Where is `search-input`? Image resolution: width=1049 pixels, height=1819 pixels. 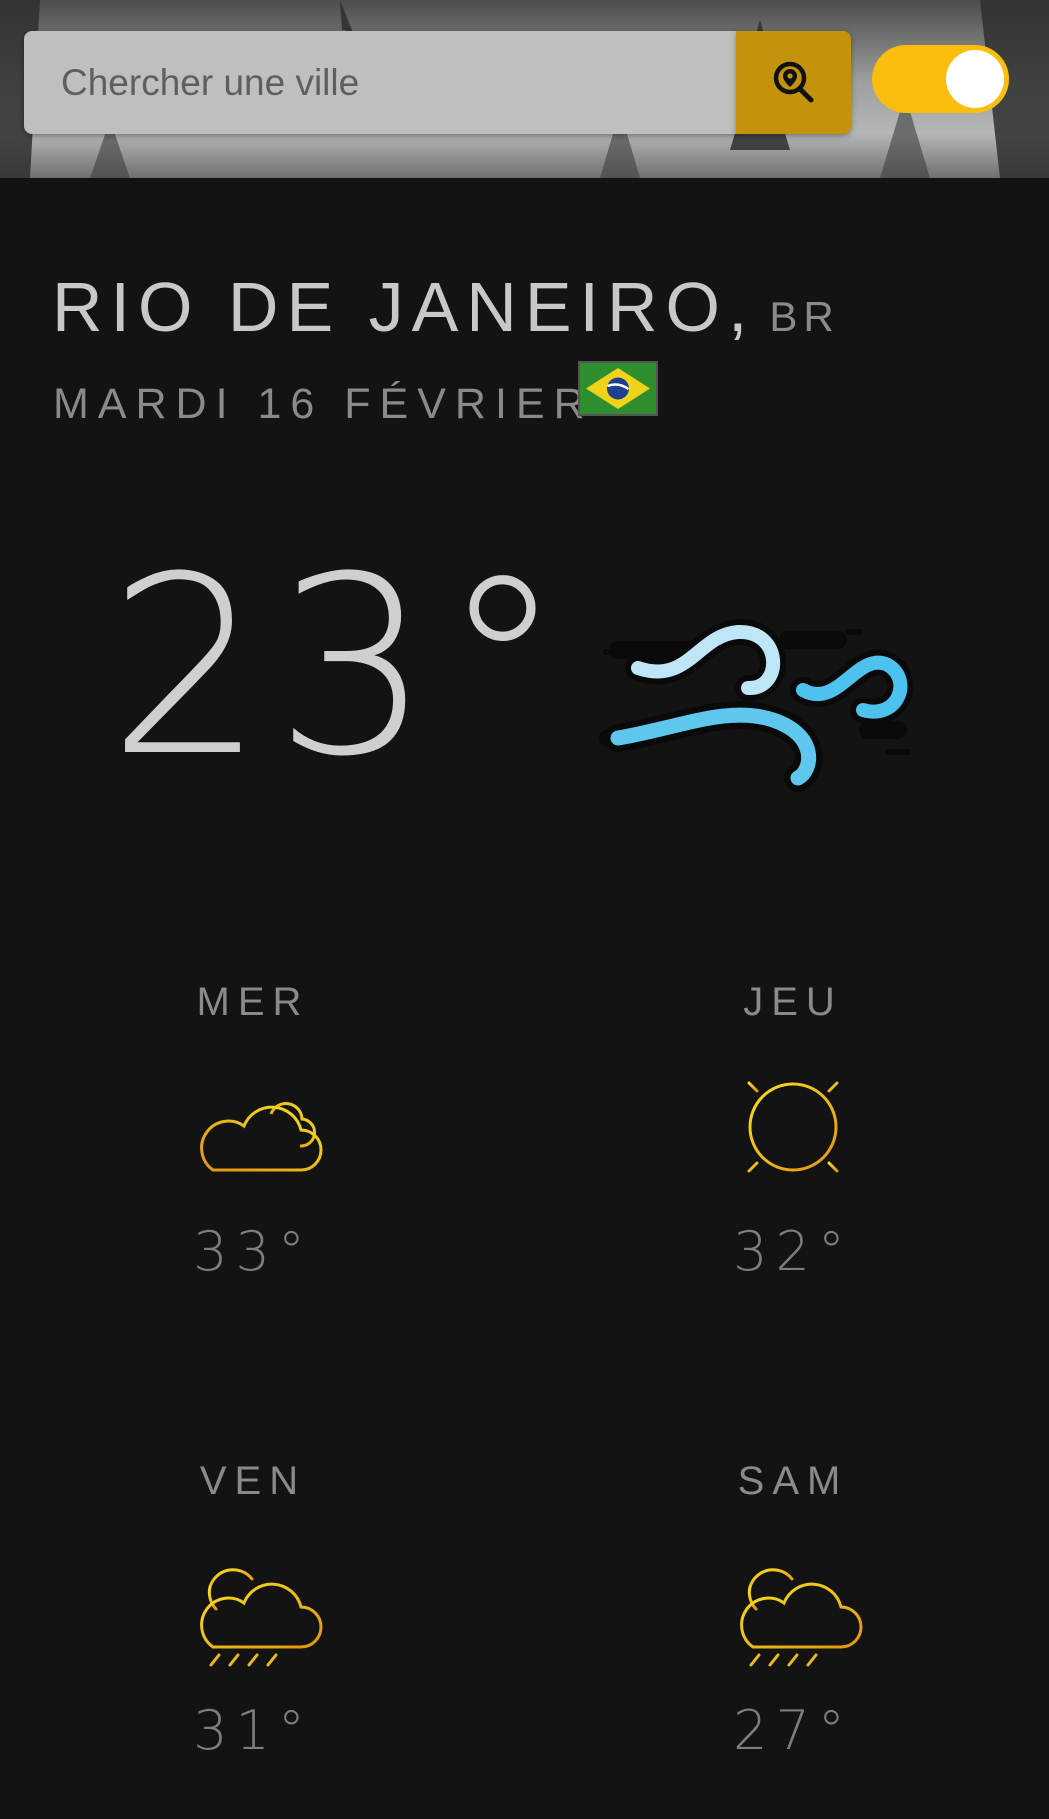
search-input is located at coordinates (369, 82).